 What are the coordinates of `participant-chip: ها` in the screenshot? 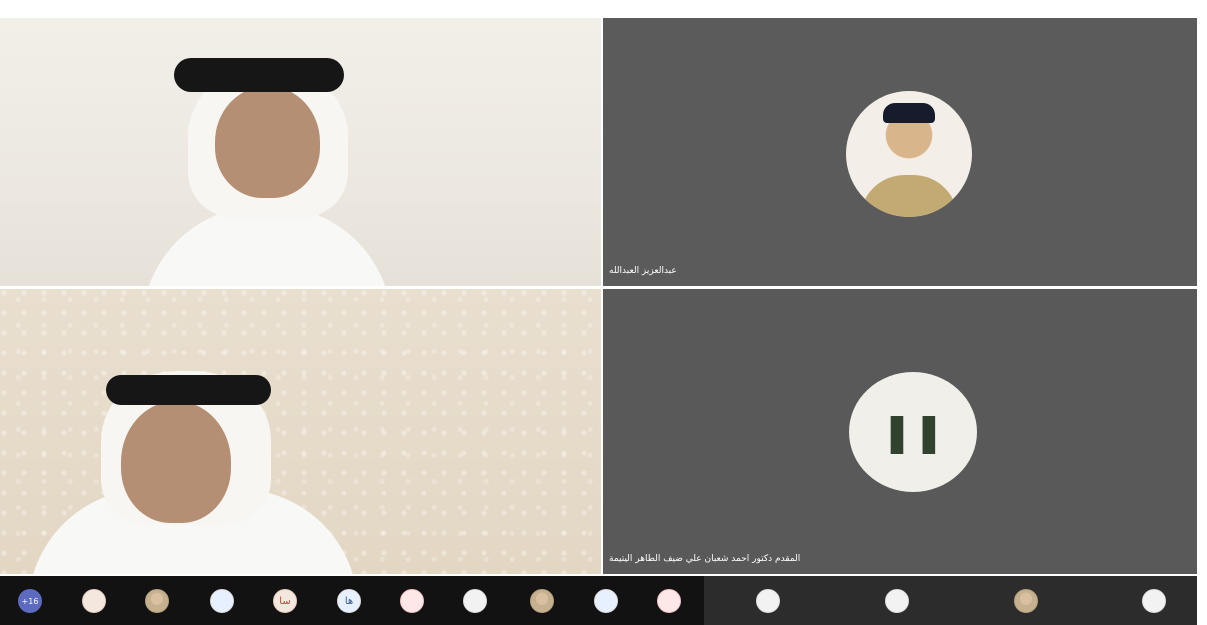 It's located at (349, 601).